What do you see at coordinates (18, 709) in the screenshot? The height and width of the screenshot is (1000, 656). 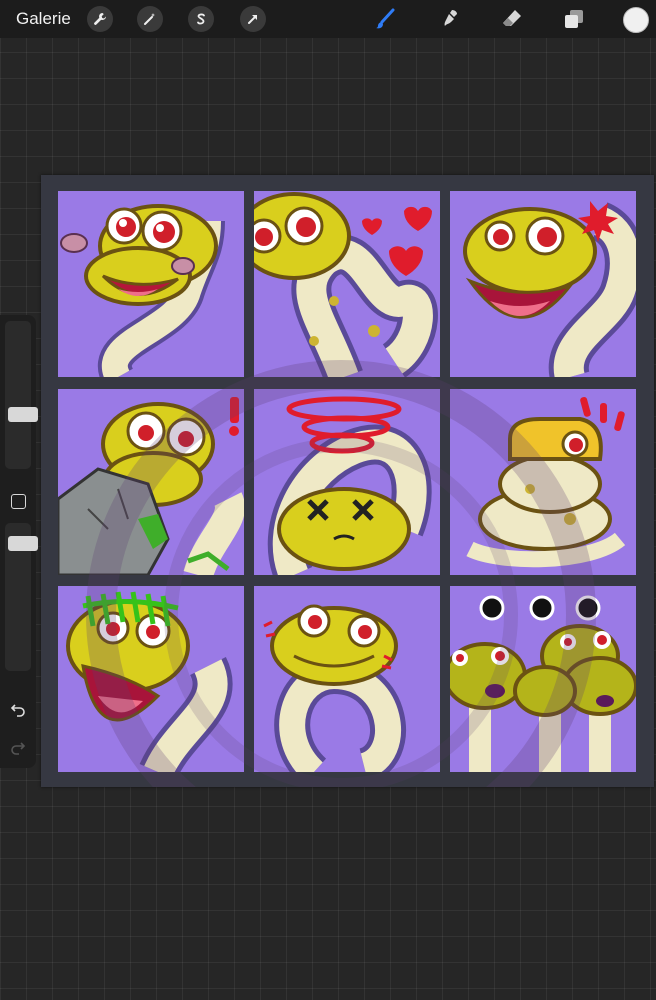 I see `undo-icon` at bounding box center [18, 709].